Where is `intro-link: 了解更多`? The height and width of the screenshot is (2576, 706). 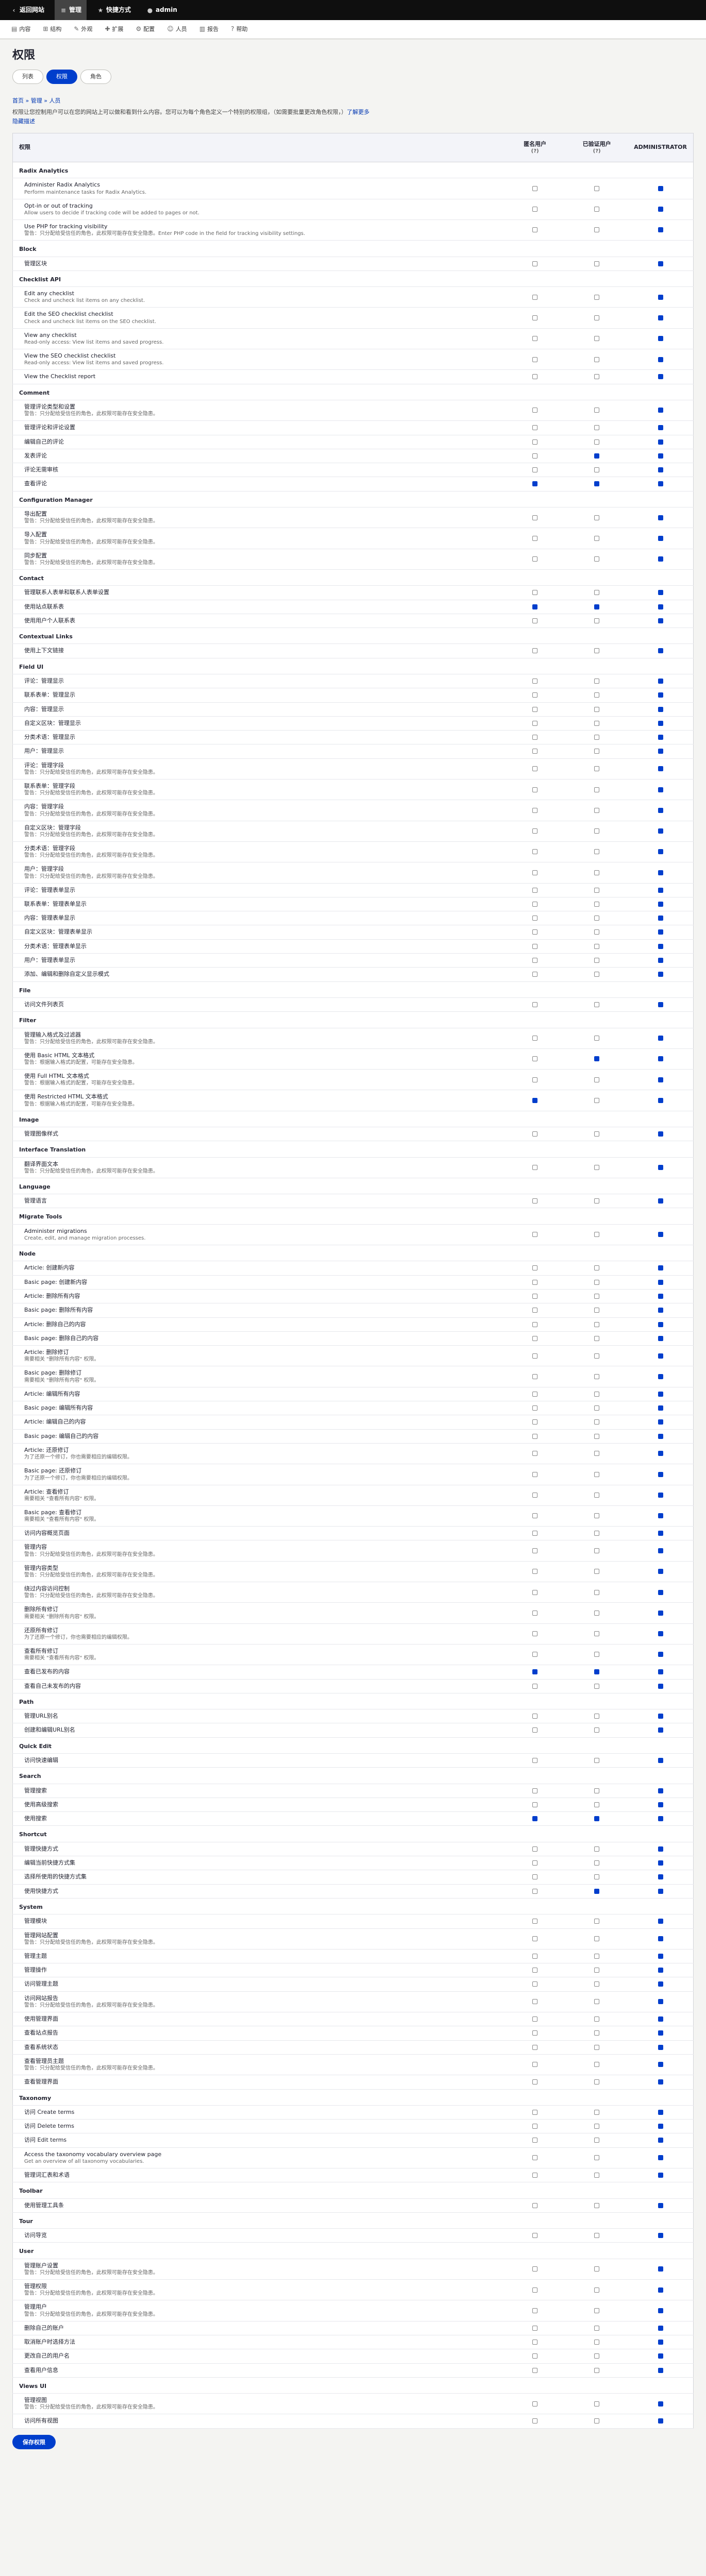 intro-link: 了解更多 is located at coordinates (358, 112).